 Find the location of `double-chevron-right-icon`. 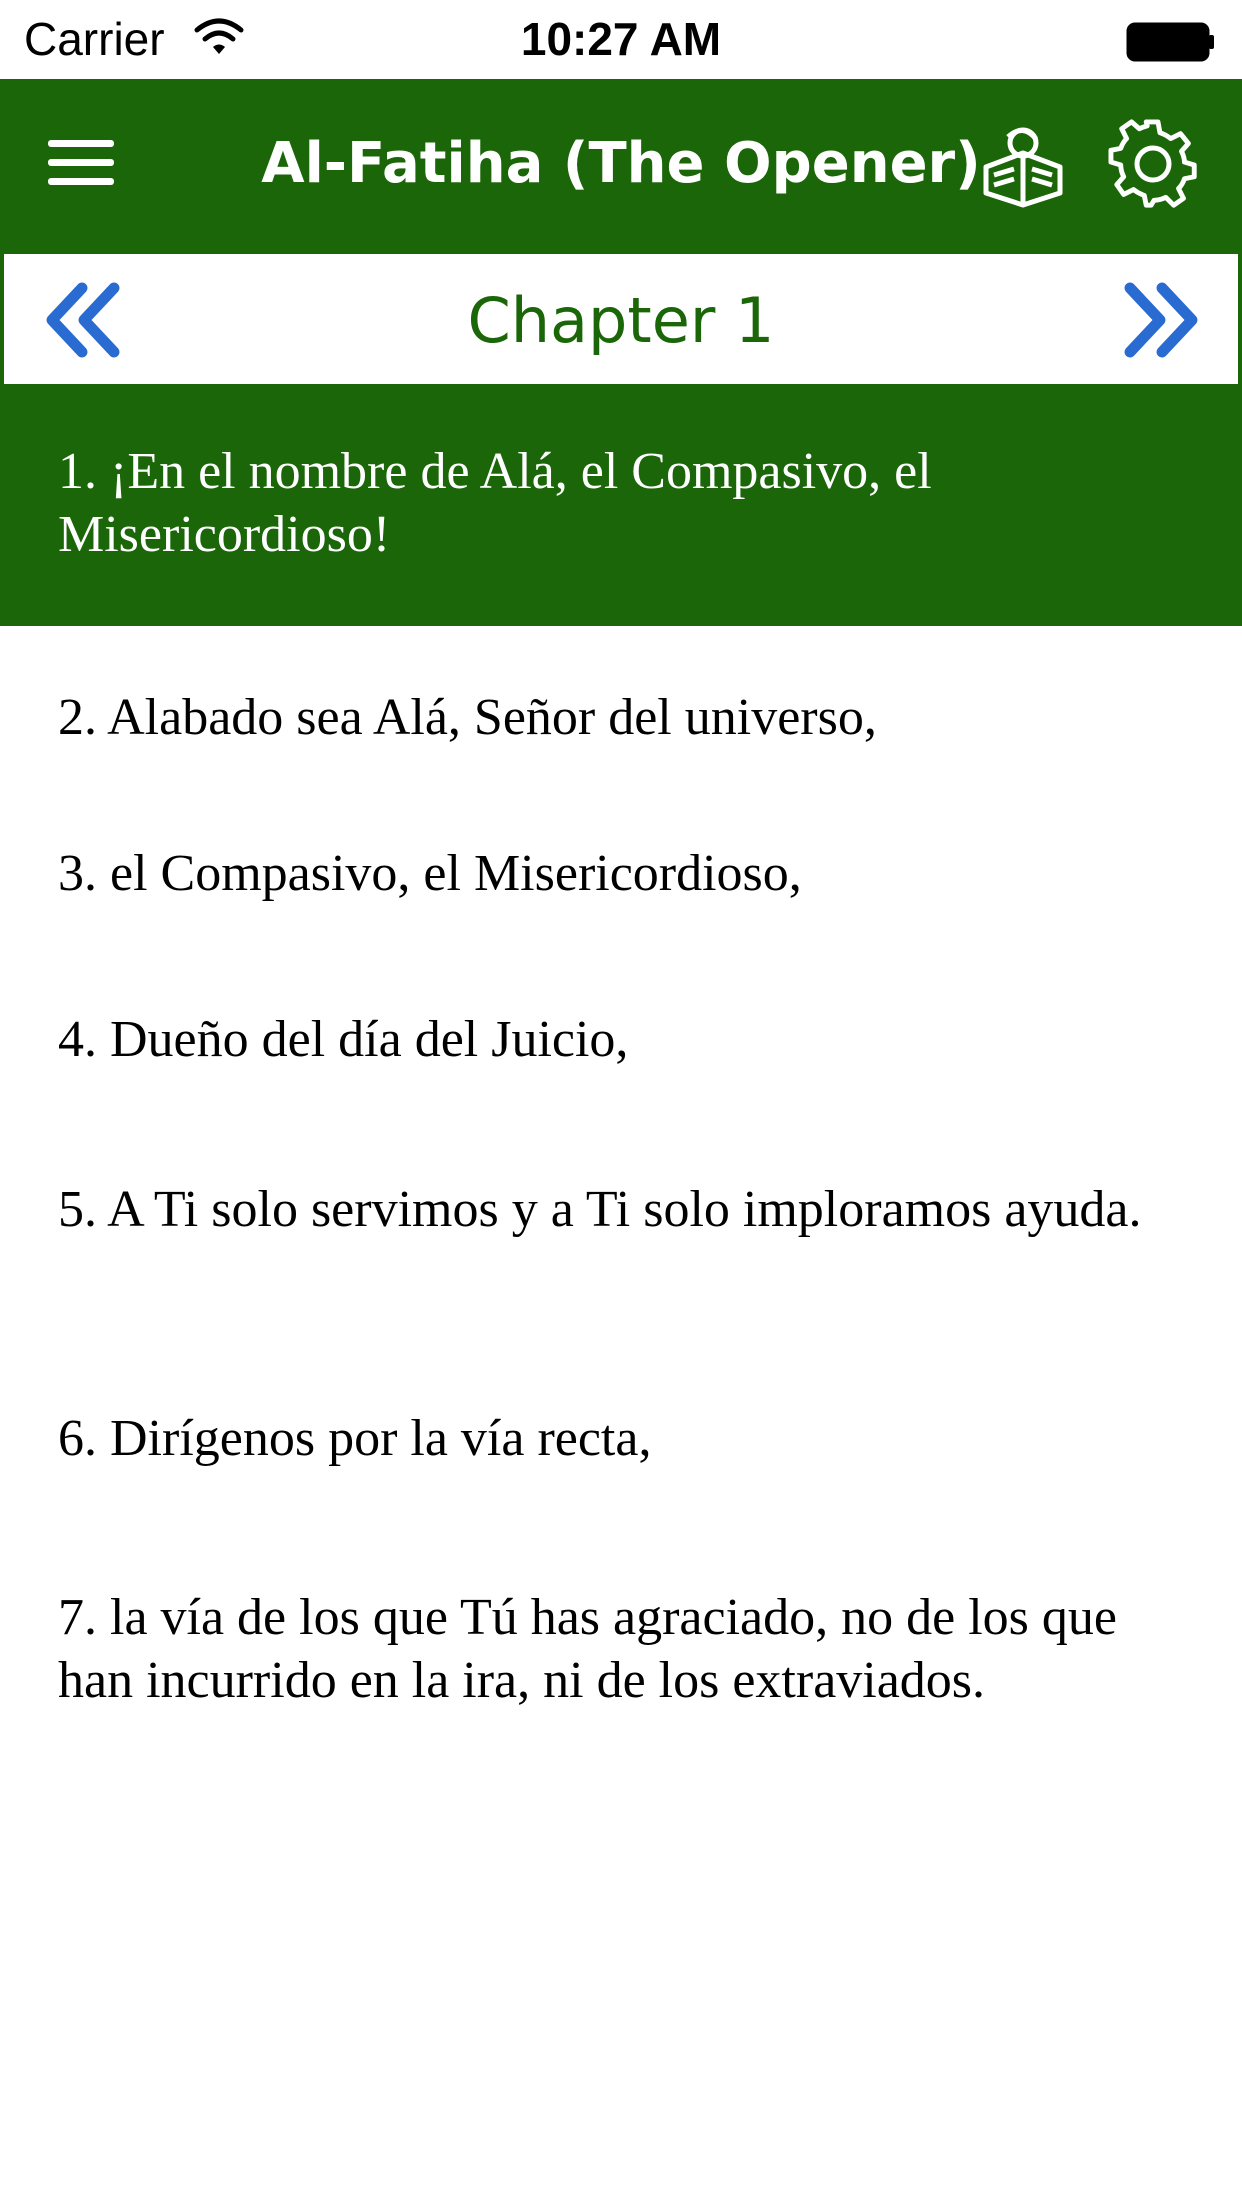

double-chevron-right-icon is located at coordinates (1160, 320).